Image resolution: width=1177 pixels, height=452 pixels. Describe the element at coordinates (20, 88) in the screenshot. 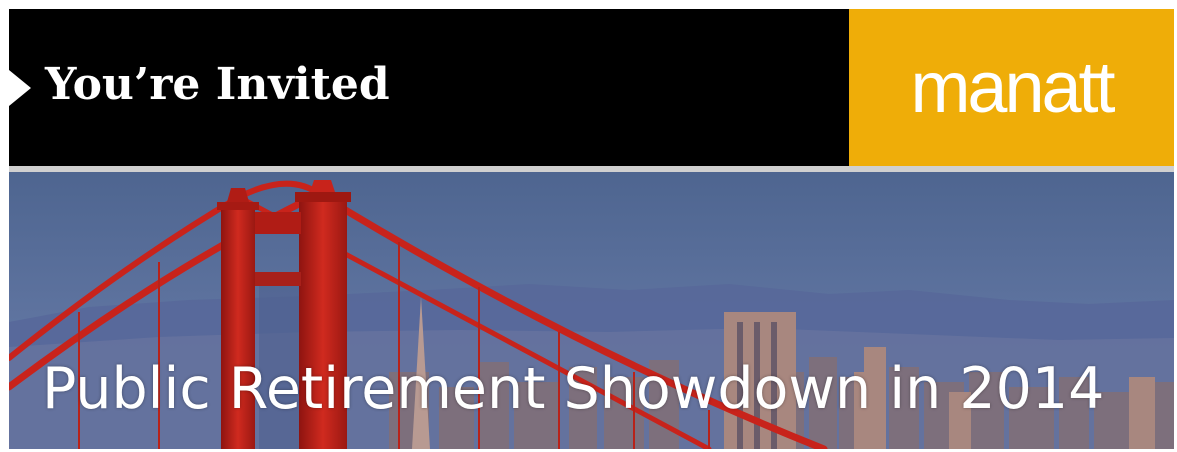

I see `arrow-right-icon` at that location.